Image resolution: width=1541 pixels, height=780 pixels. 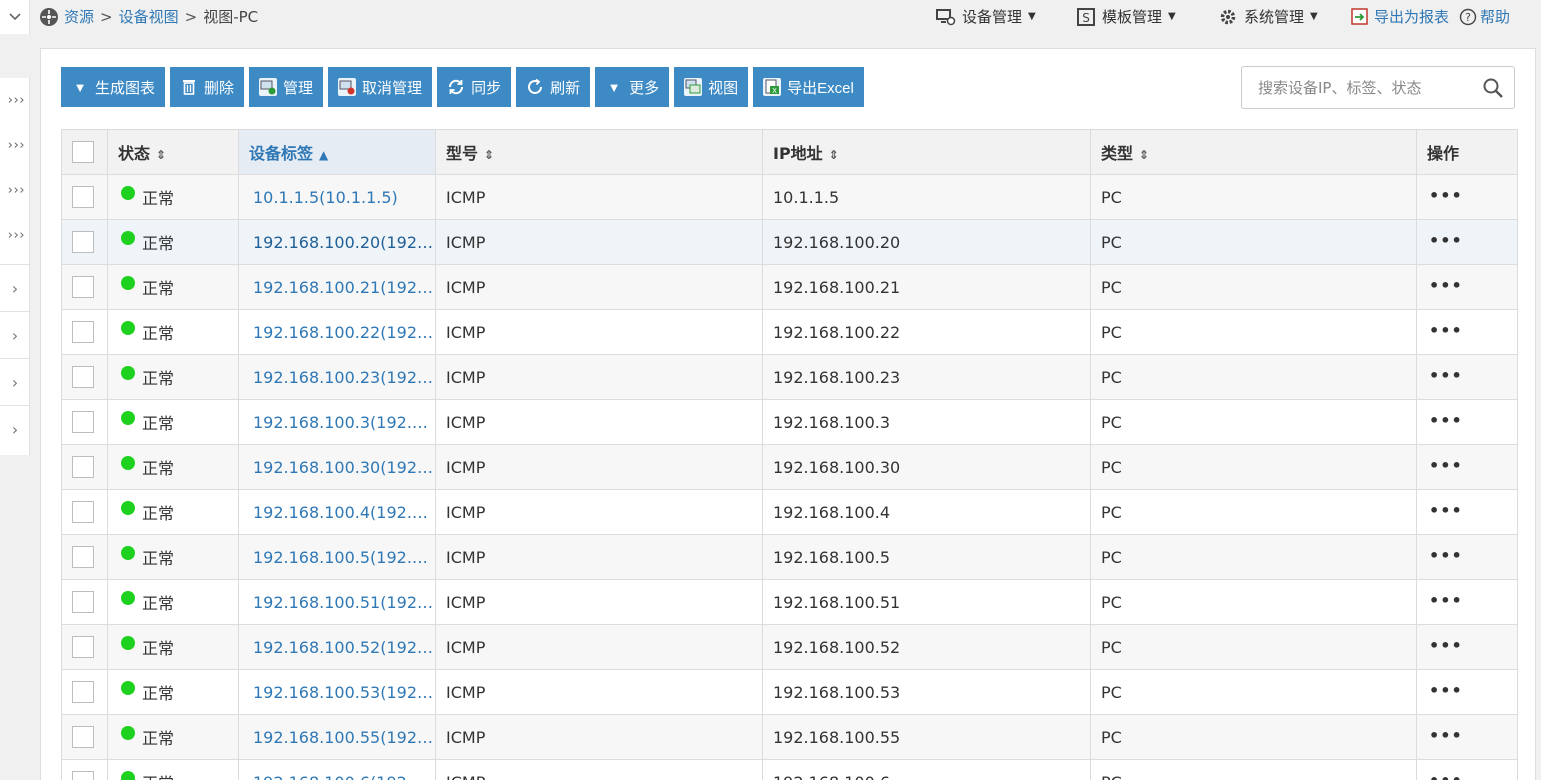 I want to click on export-report-link: 导出为报表, so click(x=1399, y=16).